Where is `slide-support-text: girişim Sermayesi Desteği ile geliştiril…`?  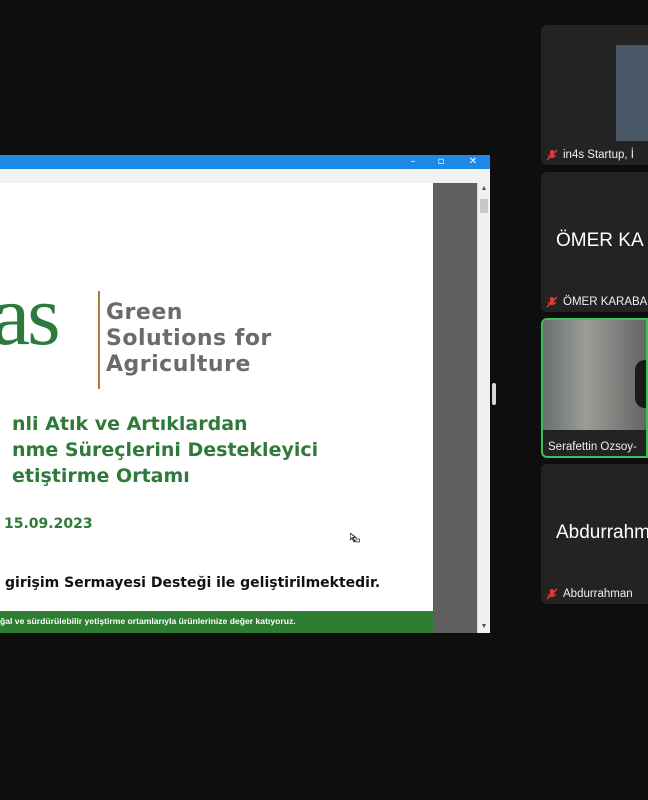
slide-support-text: girişim Sermayesi Desteği ile geliştiril… is located at coordinates (193, 583).